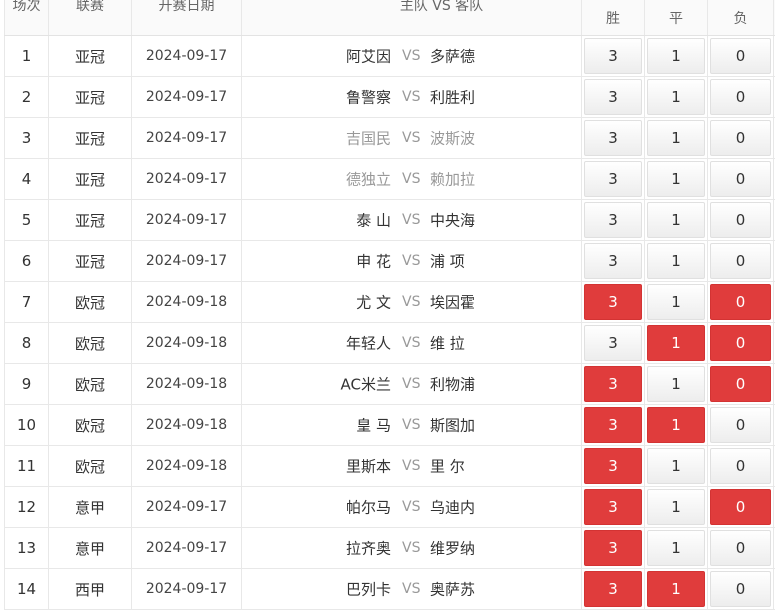 The height and width of the screenshot is (611, 775). Describe the element at coordinates (187, 17) in the screenshot. I see `header-date: 开赛日期` at that location.